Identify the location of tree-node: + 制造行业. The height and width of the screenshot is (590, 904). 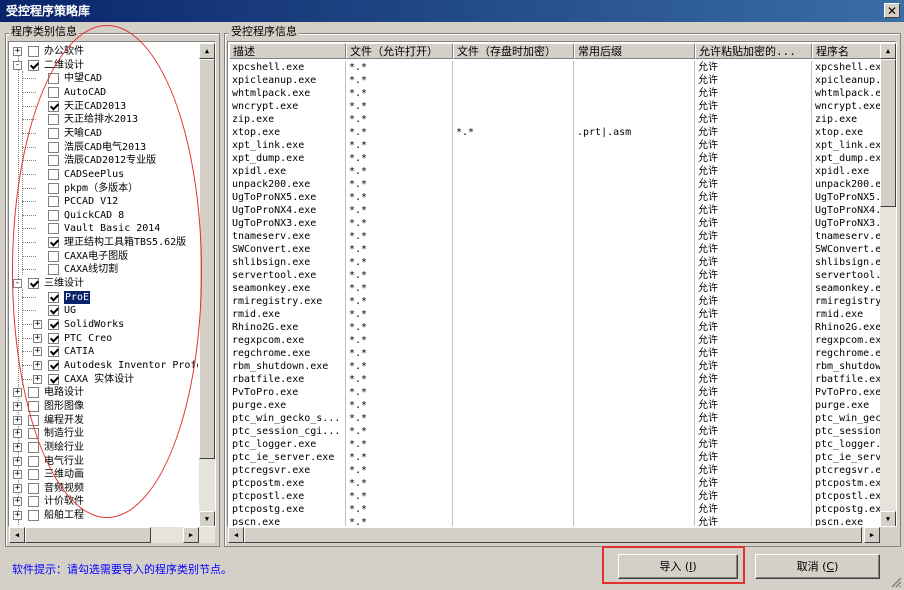
(104, 433).